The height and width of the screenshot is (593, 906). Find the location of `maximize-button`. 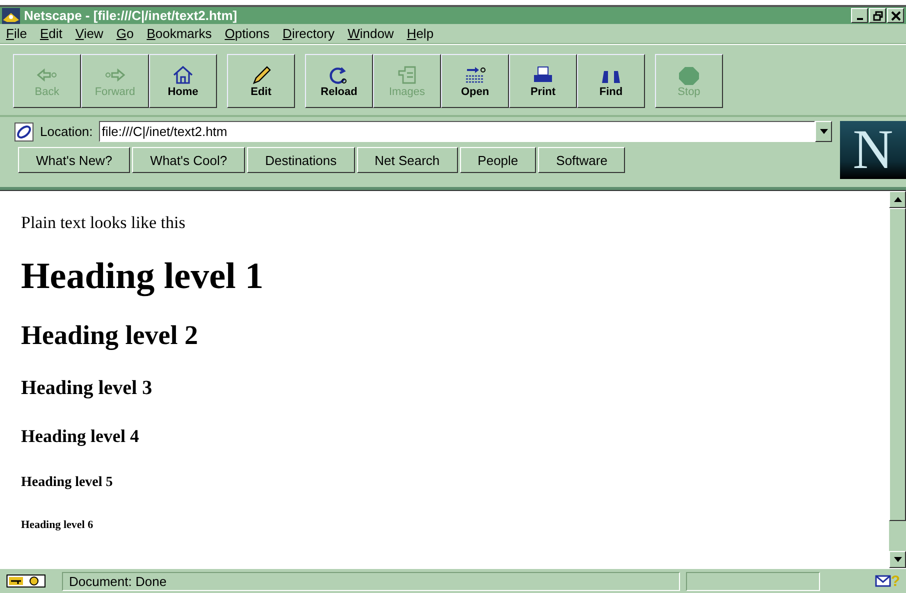

maximize-button is located at coordinates (877, 15).